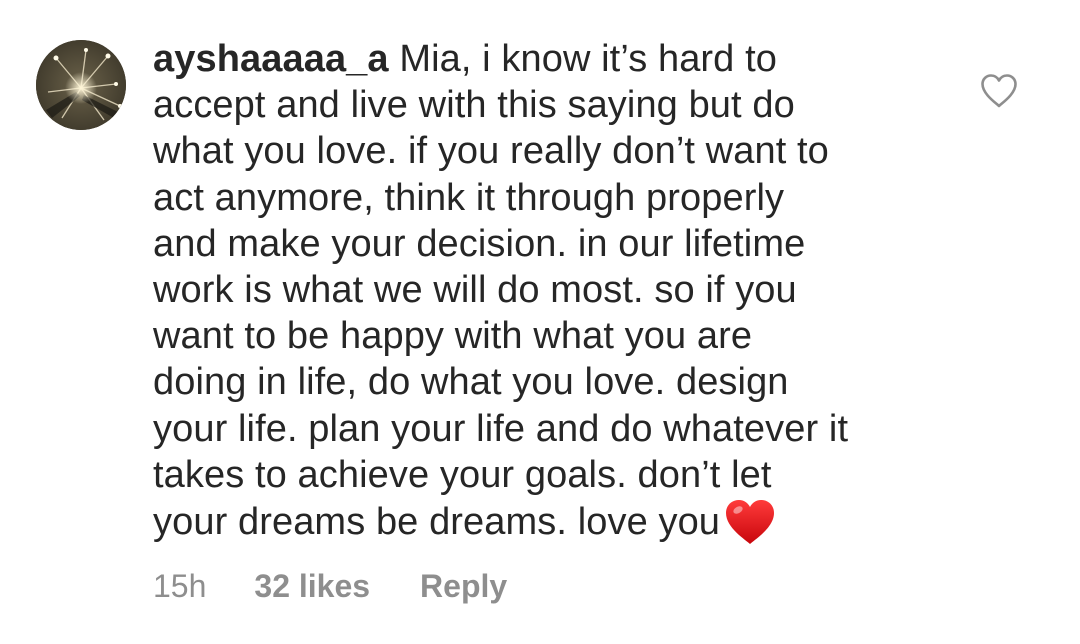 The image size is (1080, 644). Describe the element at coordinates (750, 522) in the screenshot. I see `red-heart-emoji` at that location.